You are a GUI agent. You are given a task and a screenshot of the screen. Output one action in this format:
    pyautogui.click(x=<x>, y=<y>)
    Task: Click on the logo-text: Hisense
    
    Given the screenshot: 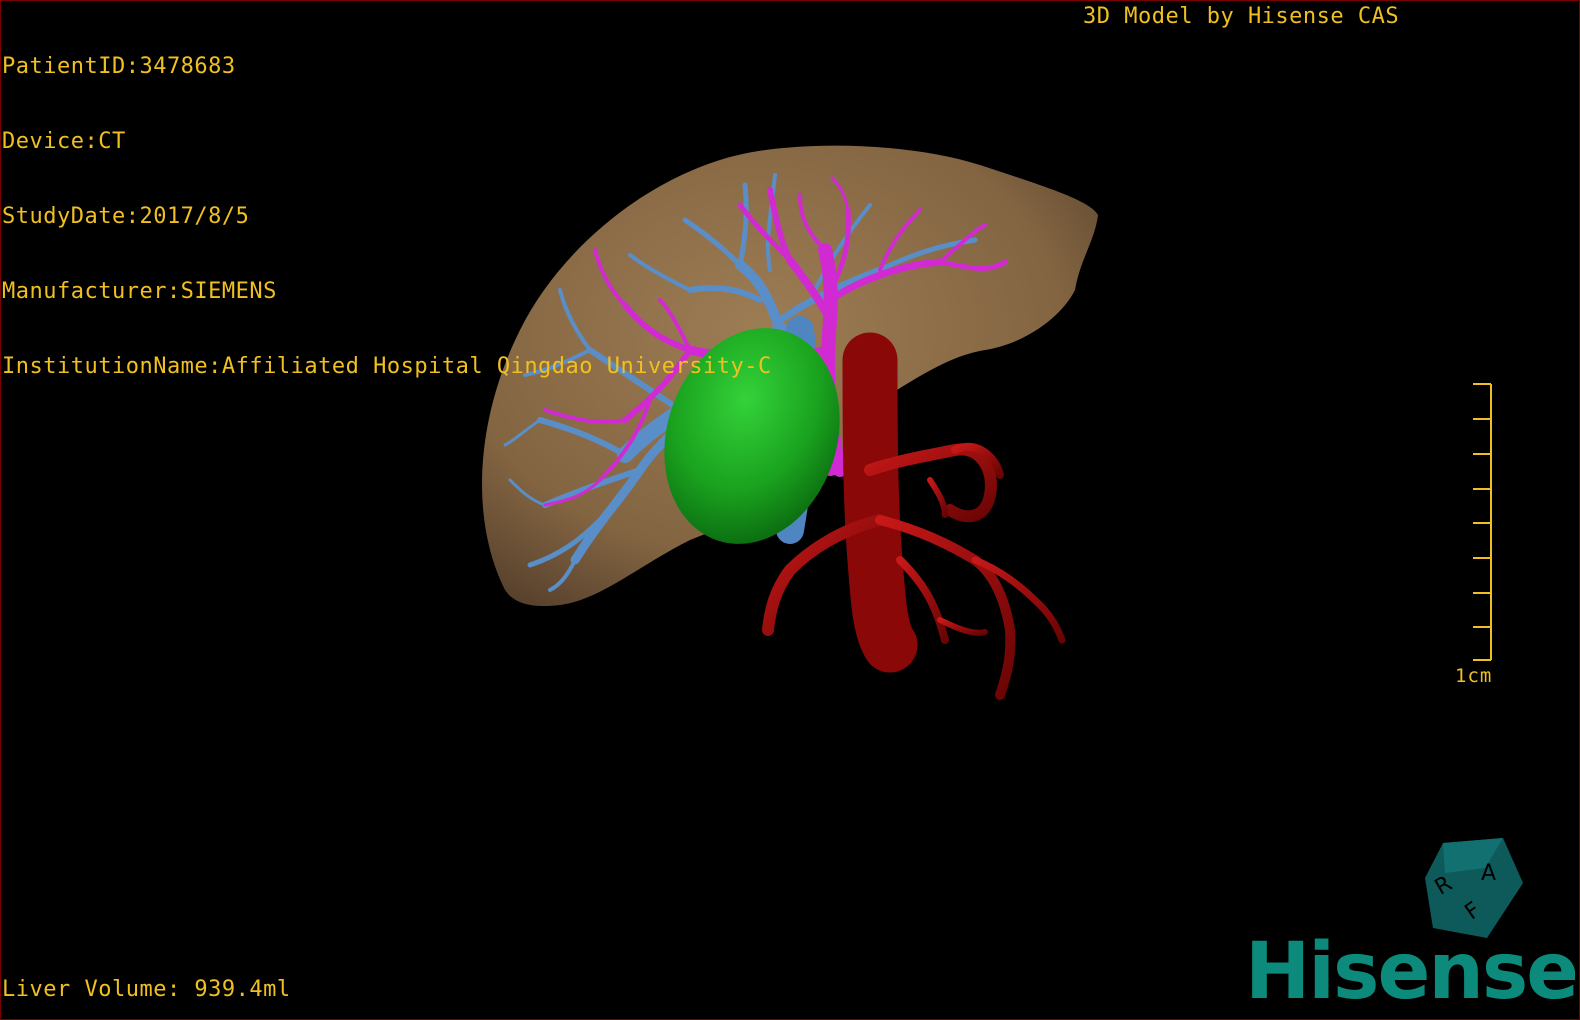 What is the action you would take?
    pyautogui.click(x=1410, y=970)
    